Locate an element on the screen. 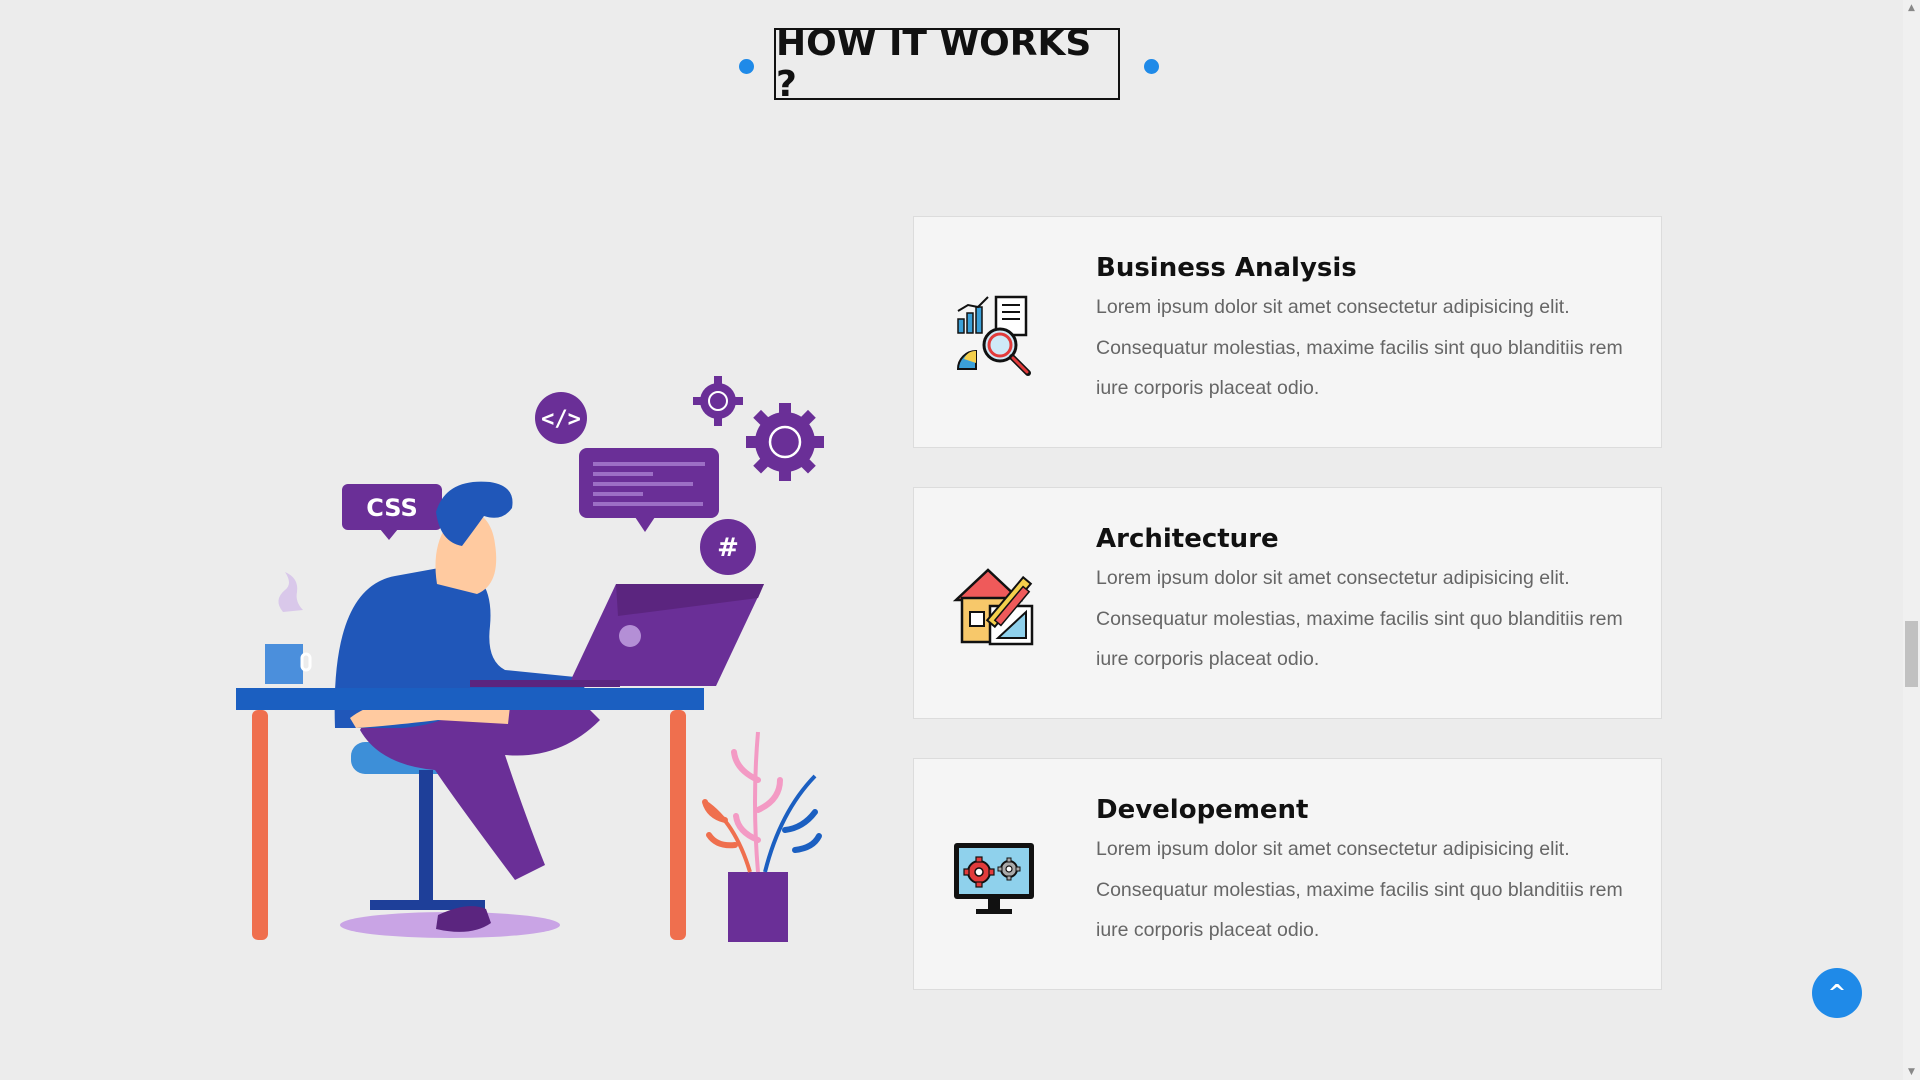 The width and height of the screenshot is (1920, 1080). vertical-scrollbar: ▲ ▼ is located at coordinates (1911, 540).